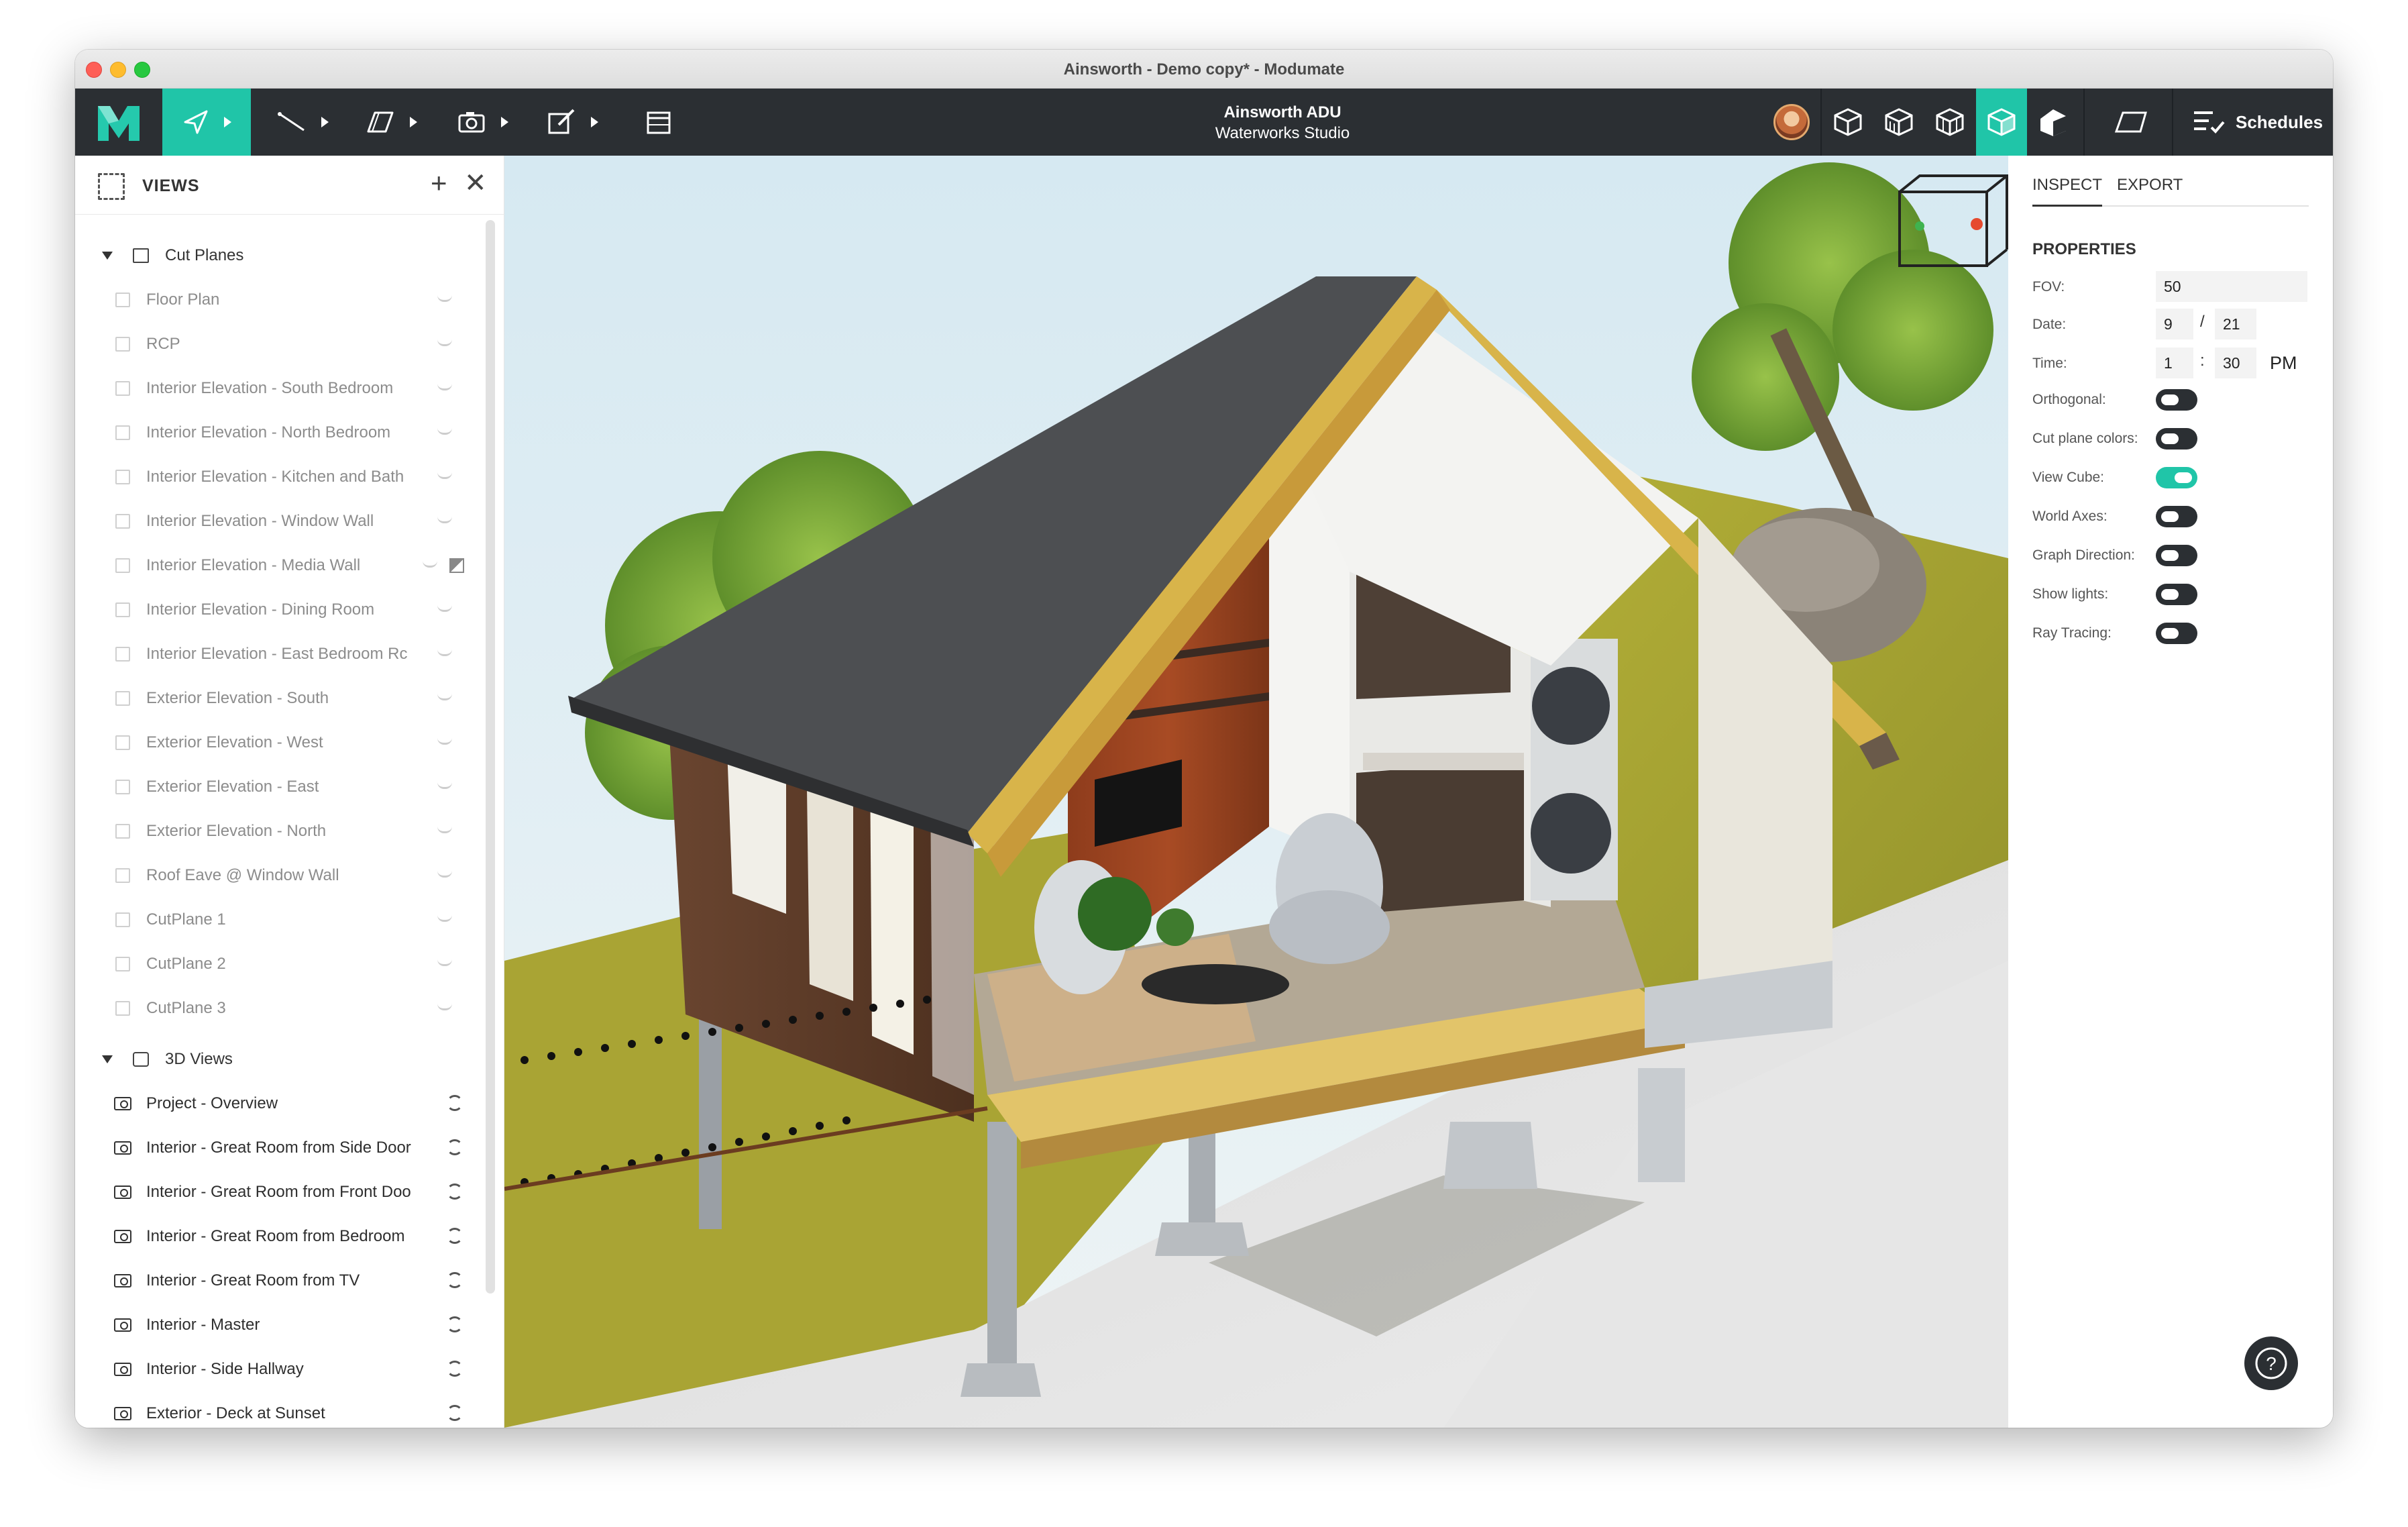 Image resolution: width=2408 pixels, height=1527 pixels. What do you see at coordinates (276, 388) in the screenshot?
I see `cut-plane-item: Interior Elevation - South Bedroom` at bounding box center [276, 388].